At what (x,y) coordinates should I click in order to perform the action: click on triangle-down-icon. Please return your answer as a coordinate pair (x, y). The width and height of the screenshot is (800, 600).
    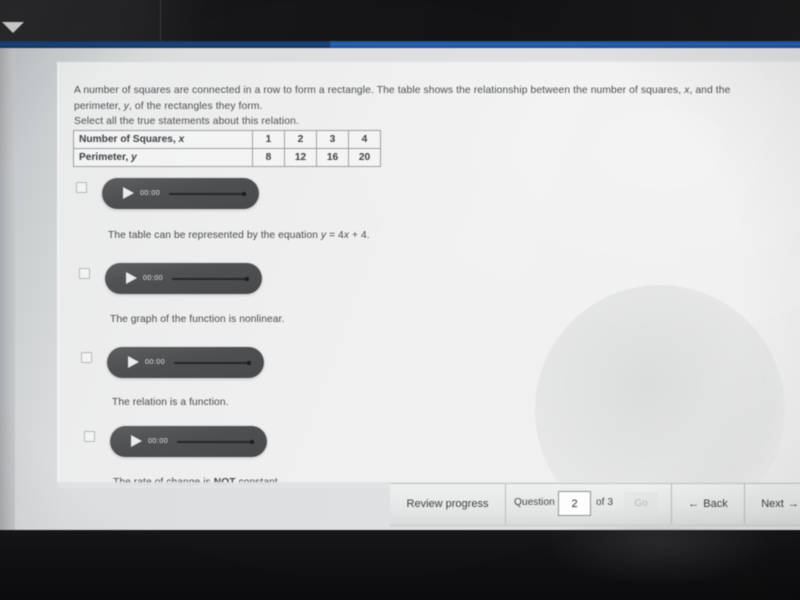
    Looking at the image, I should click on (13, 27).